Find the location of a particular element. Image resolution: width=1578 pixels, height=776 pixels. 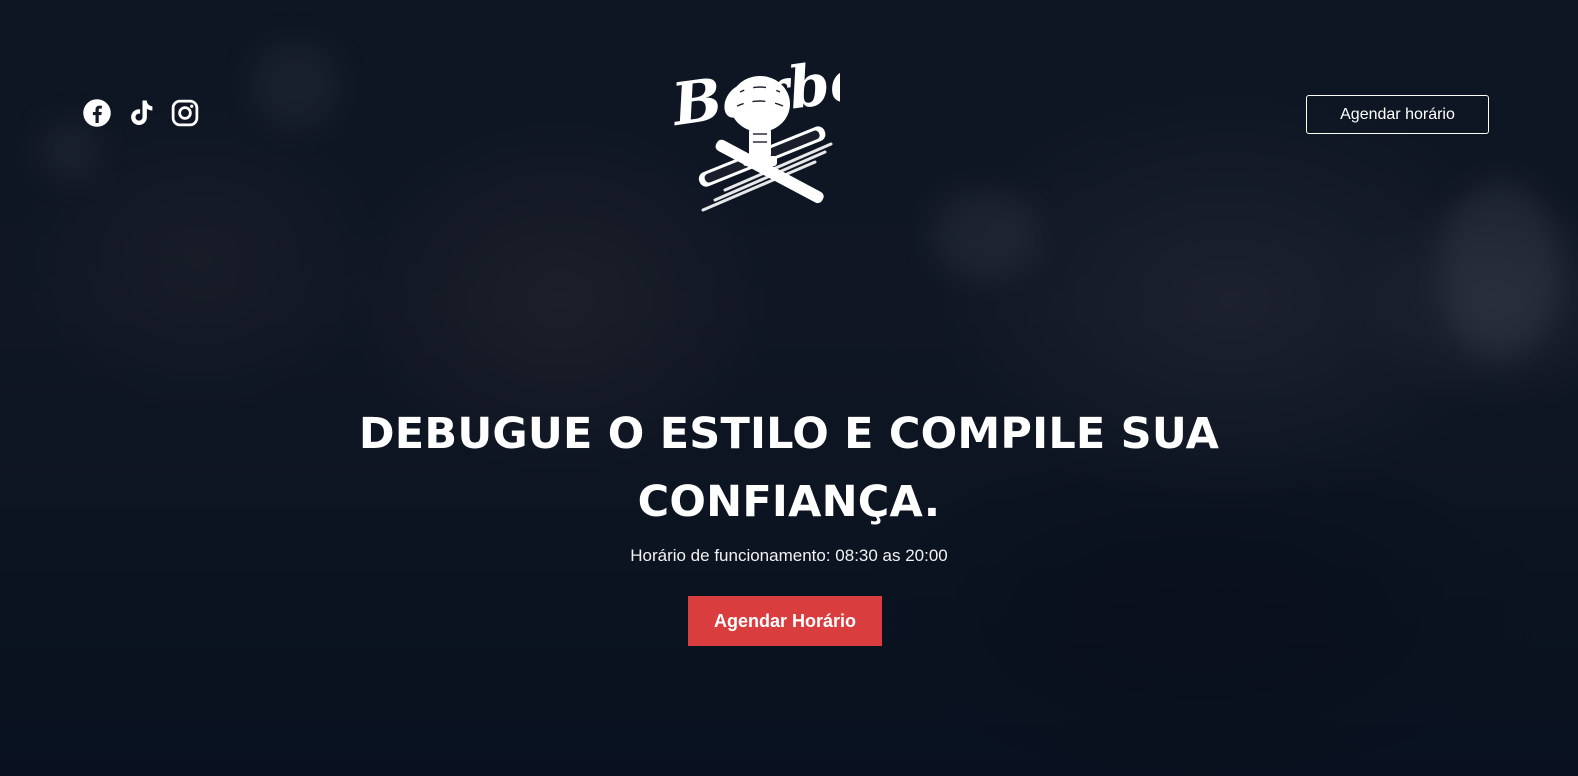

tiktok-icon is located at coordinates (141, 113).